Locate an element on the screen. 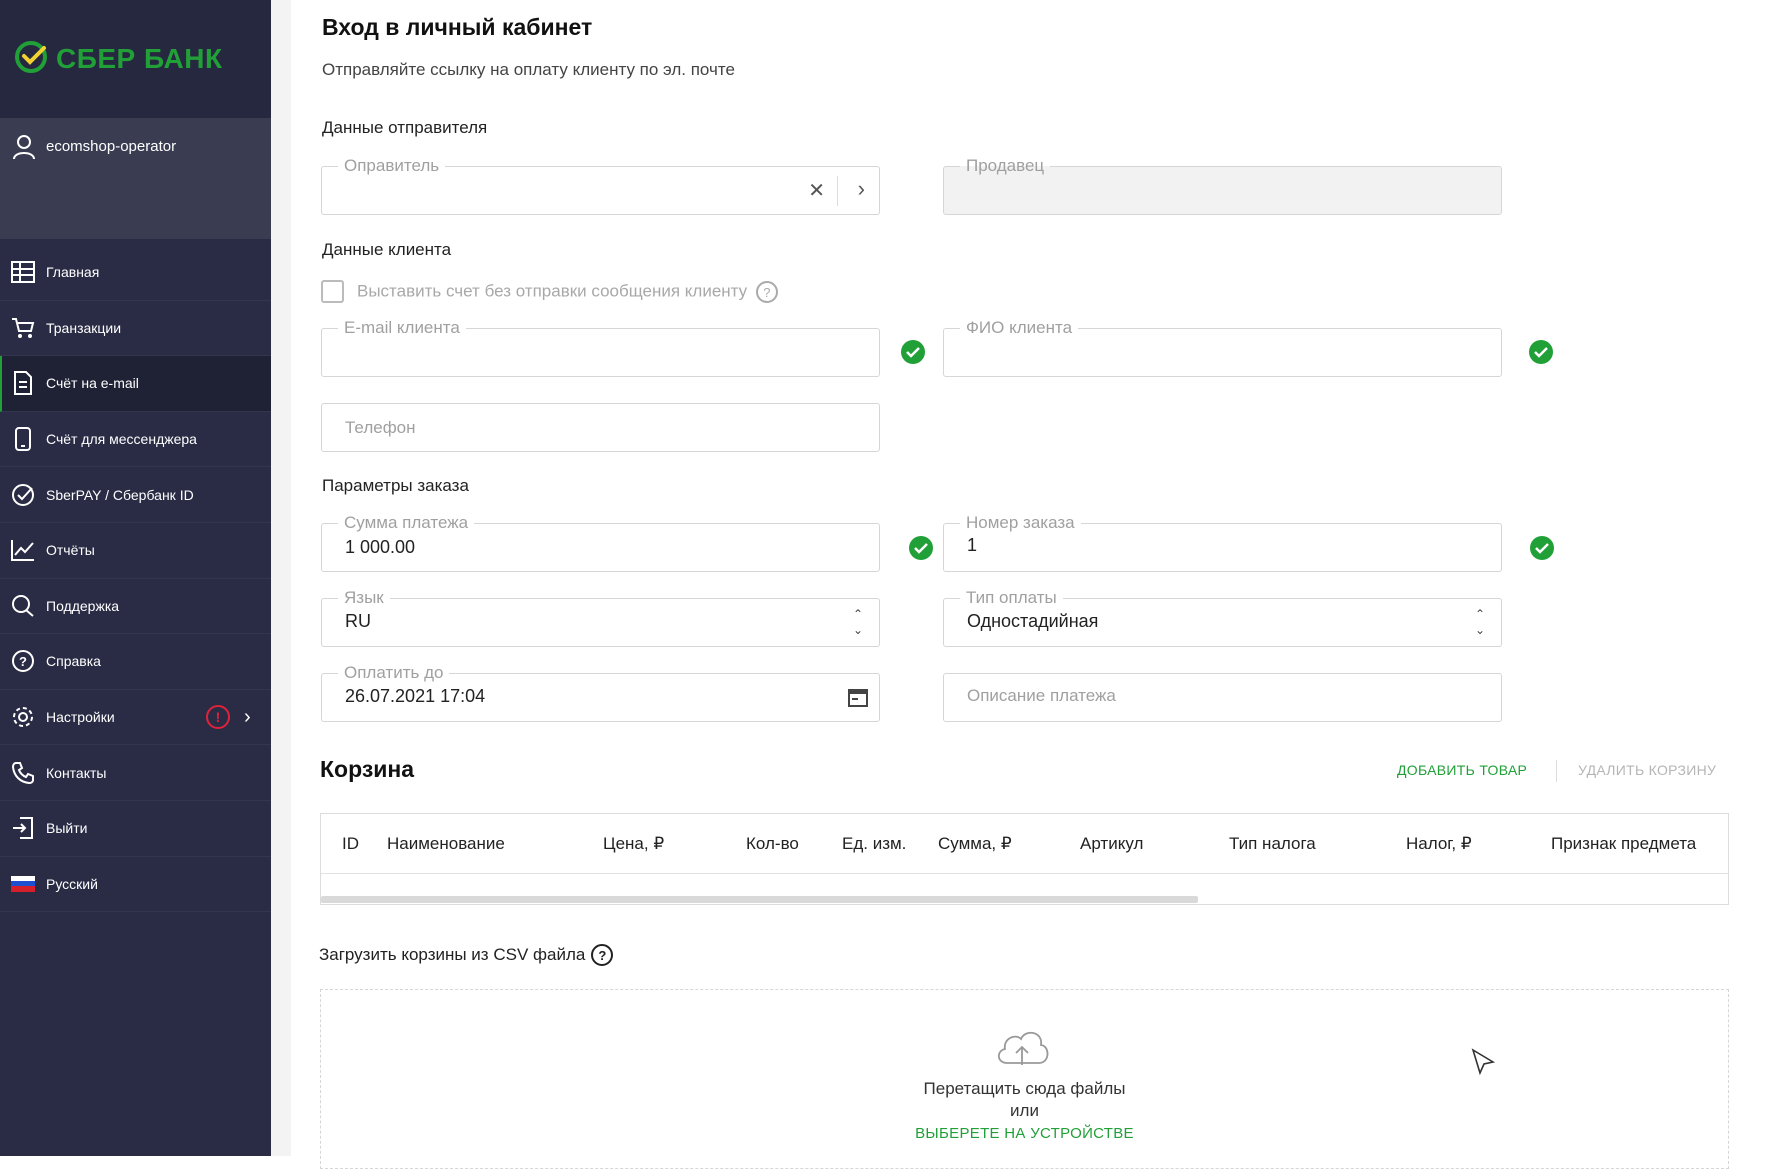  brand-logo: СБЕР БАНК is located at coordinates (135, 59).